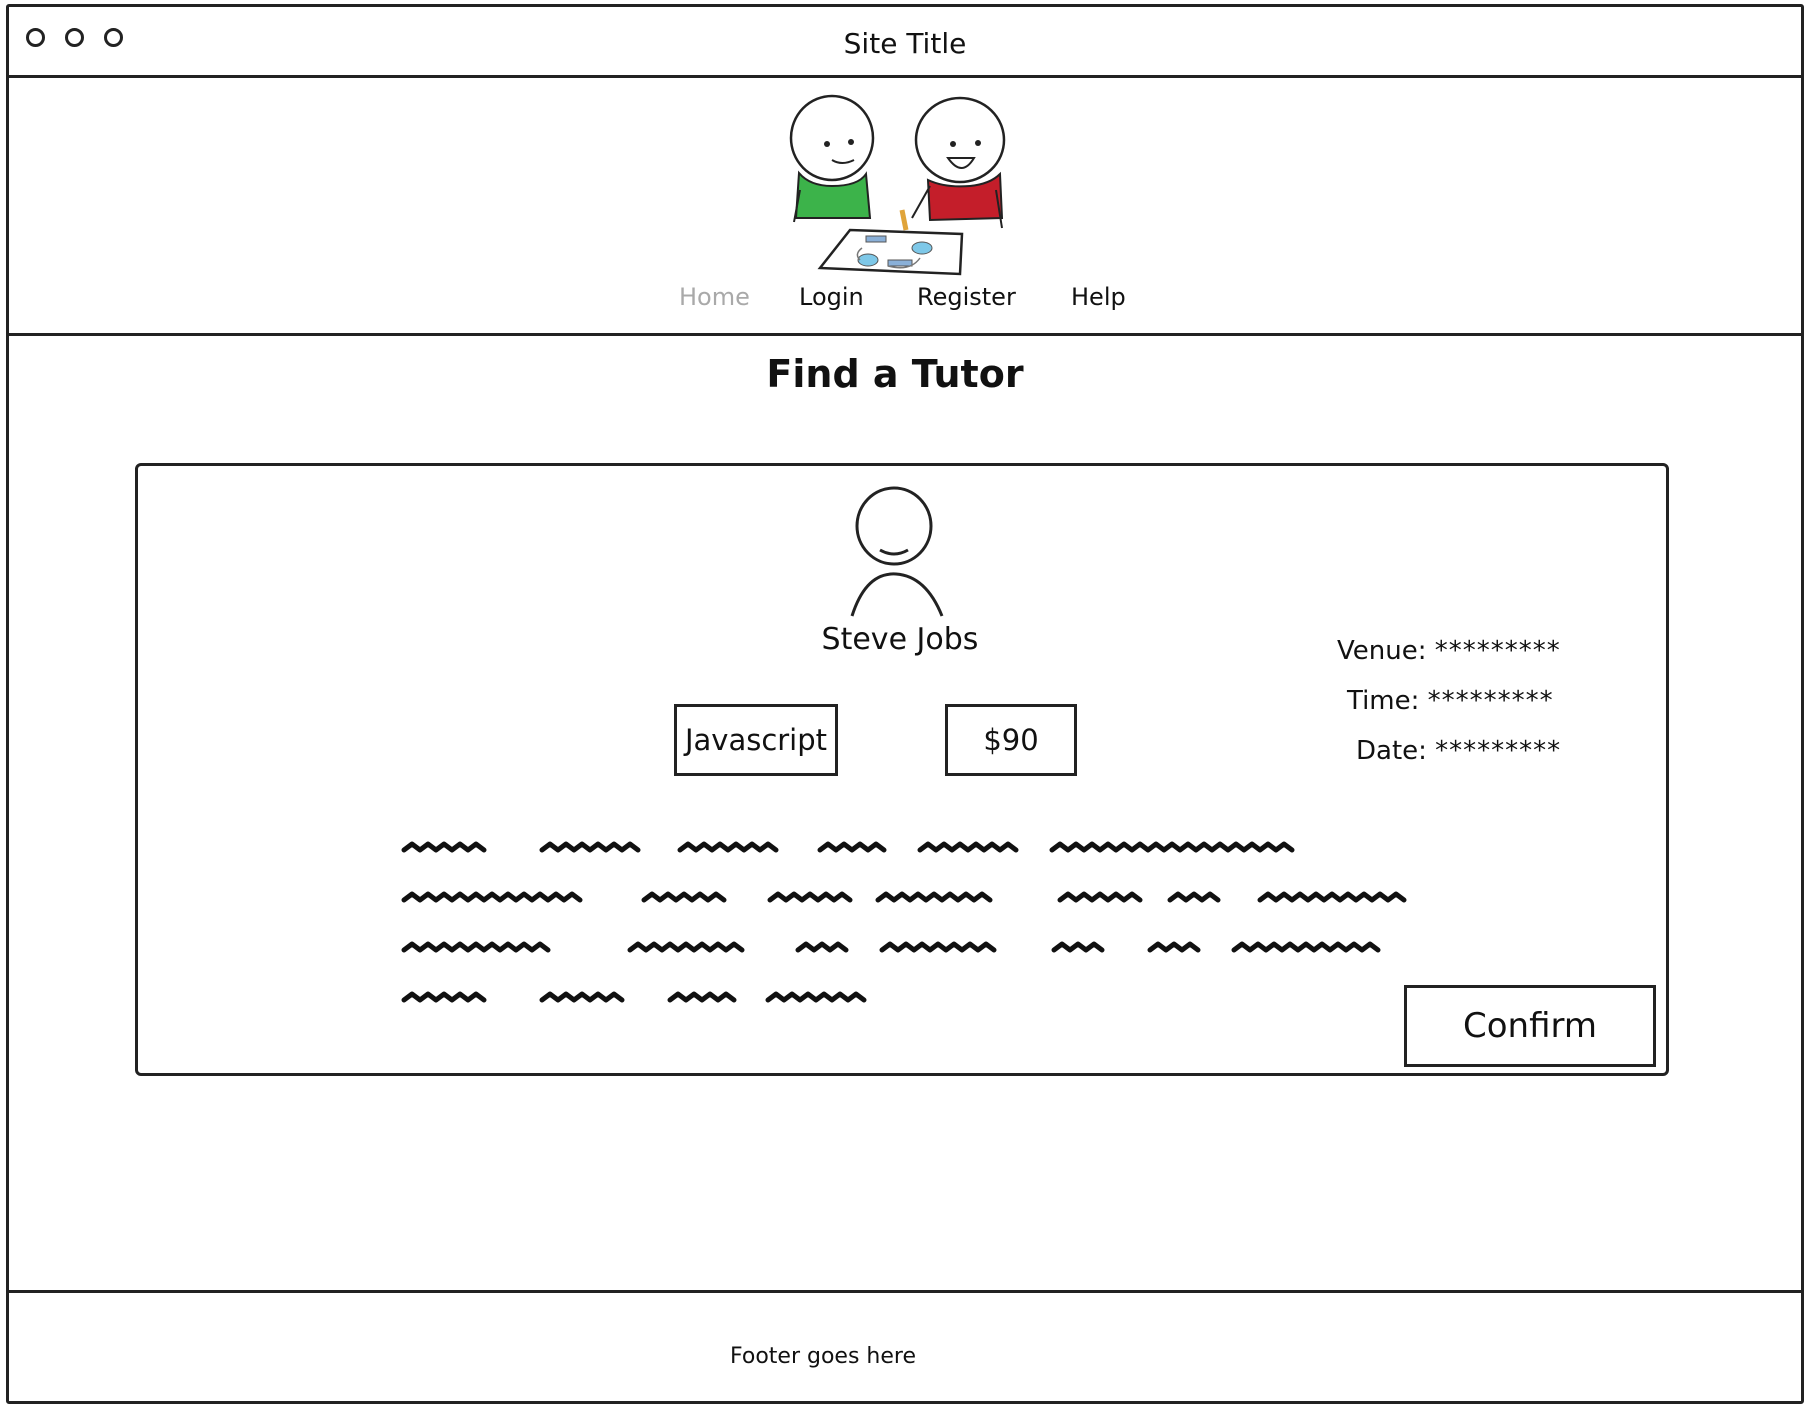 The width and height of the screenshot is (1812, 1408). Describe the element at coordinates (1382, 651) in the screenshot. I see `venue-label: Venue:` at that location.